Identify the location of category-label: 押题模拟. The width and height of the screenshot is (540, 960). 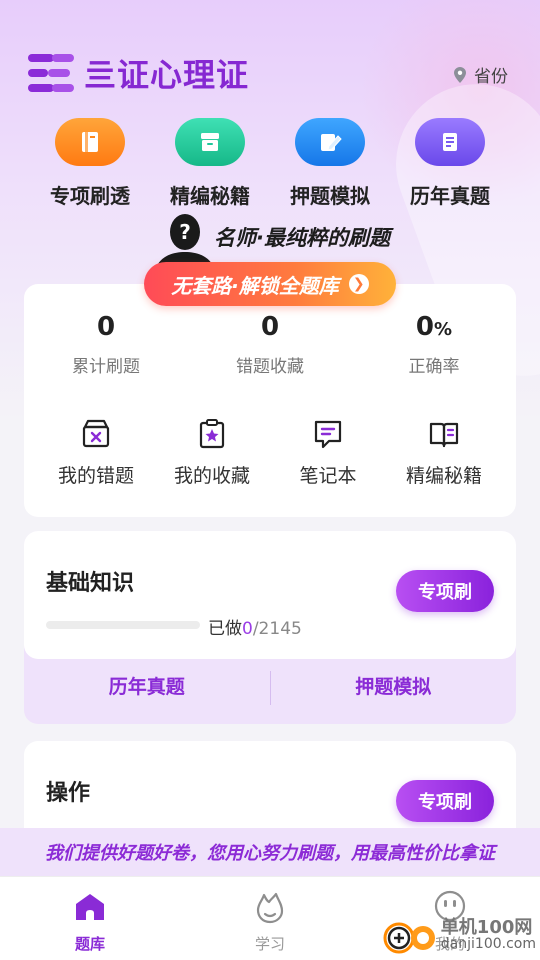
(330, 196).